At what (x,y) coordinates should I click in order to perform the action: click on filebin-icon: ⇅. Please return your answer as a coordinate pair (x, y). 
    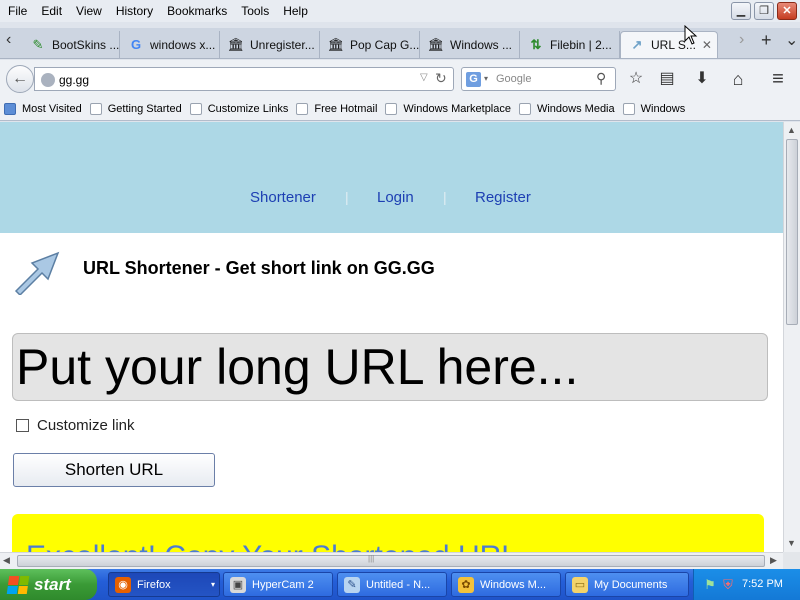
    Looking at the image, I should click on (536, 44).